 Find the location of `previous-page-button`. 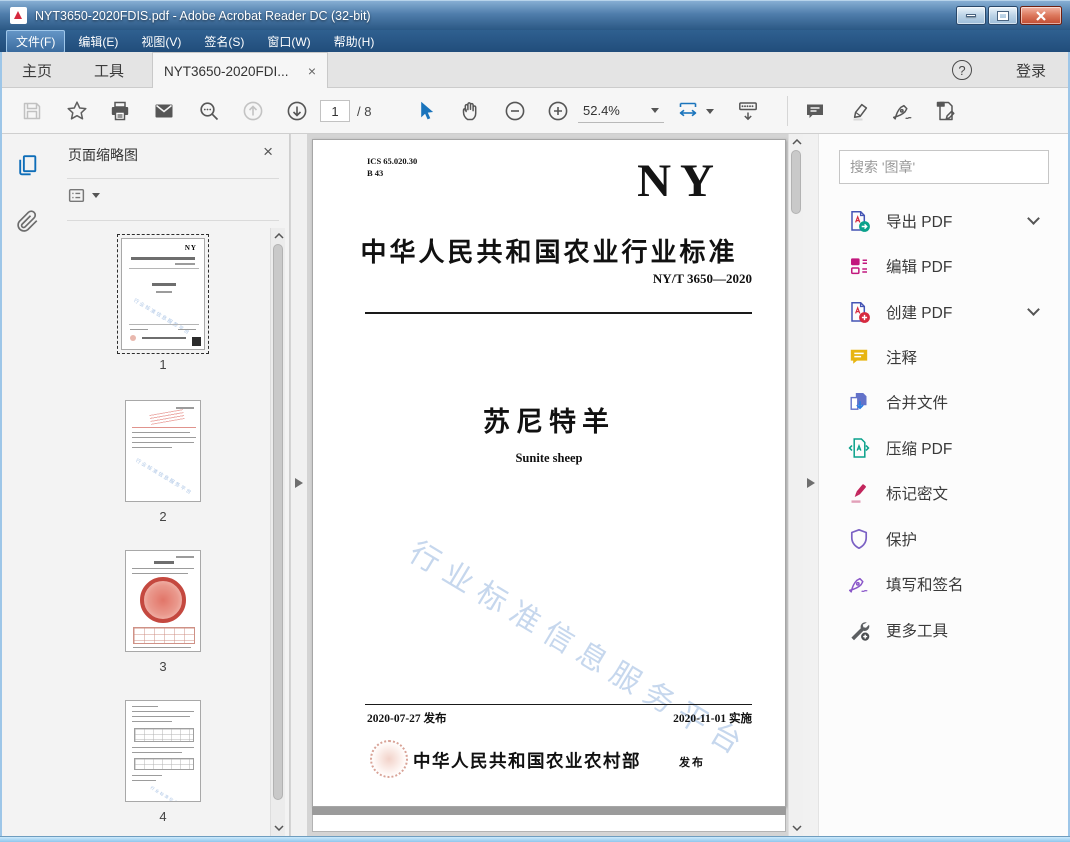

previous-page-button is located at coordinates (253, 111).